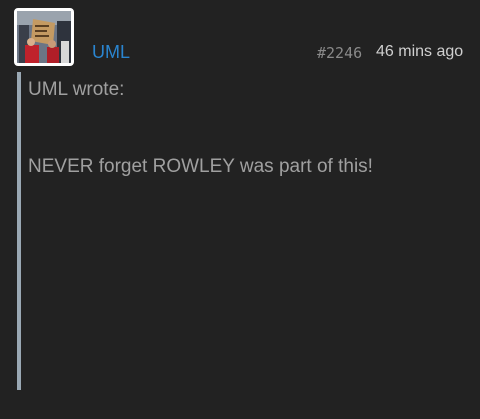 This screenshot has height=419, width=480. What do you see at coordinates (339, 53) in the screenshot?
I see `post-number-link: #2246` at bounding box center [339, 53].